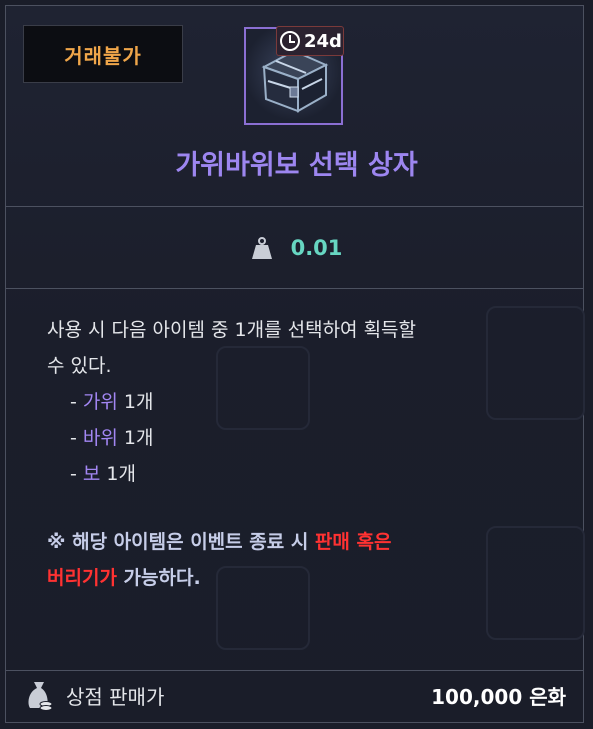  I want to click on notice-text: ※ 해당 아이템은 이벤트 종료 시, so click(181, 542).